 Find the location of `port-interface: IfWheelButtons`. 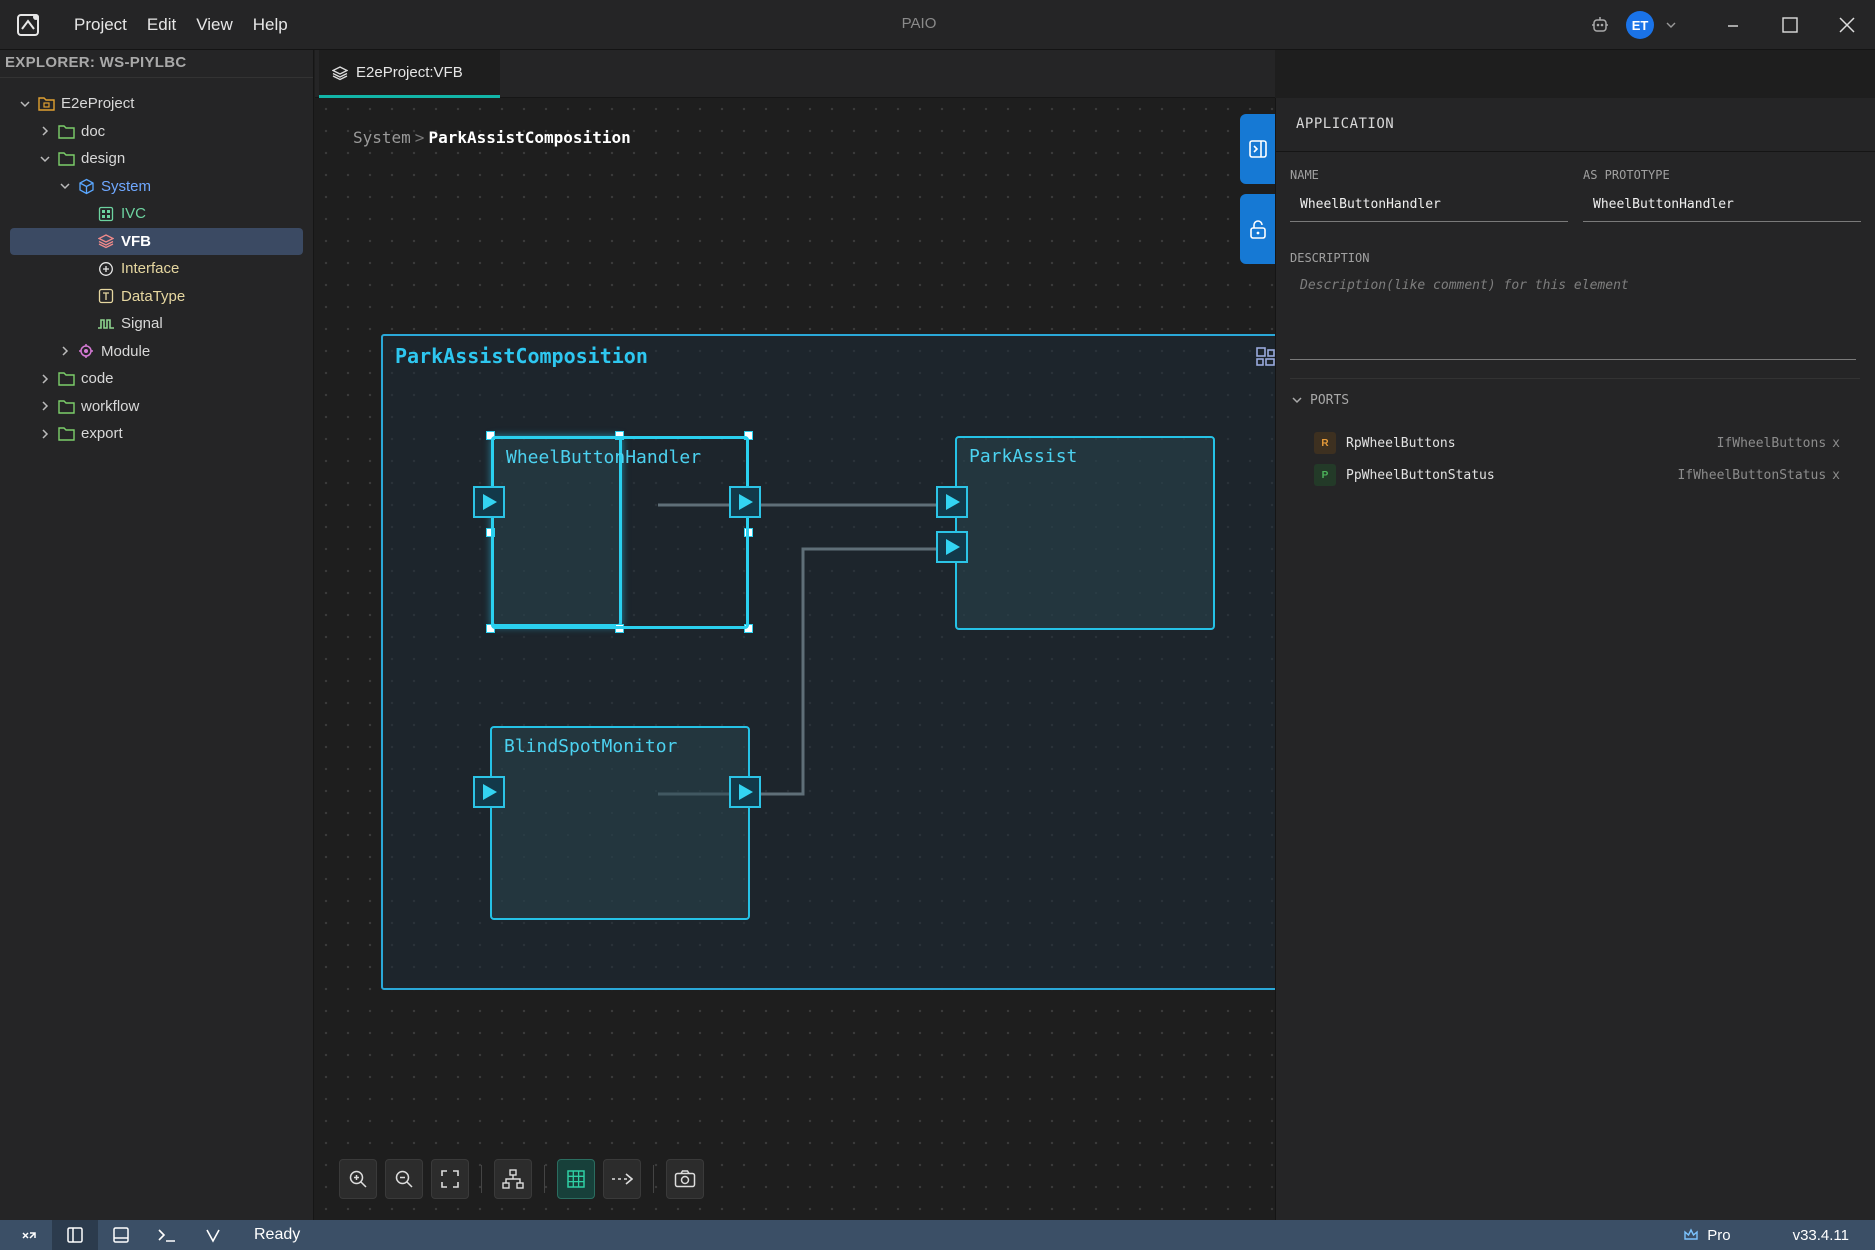

port-interface: IfWheelButtons is located at coordinates (1772, 443).